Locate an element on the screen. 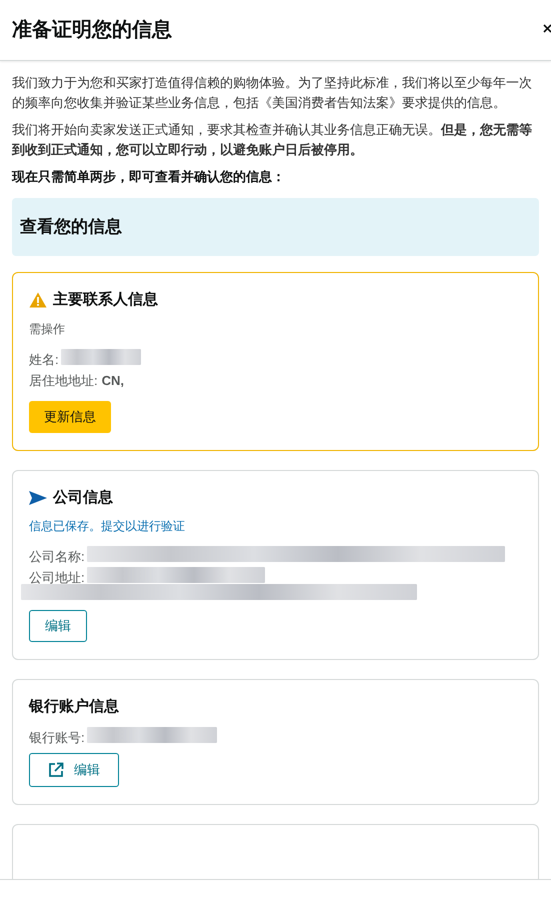  status-text: 需操作 is located at coordinates (47, 329).